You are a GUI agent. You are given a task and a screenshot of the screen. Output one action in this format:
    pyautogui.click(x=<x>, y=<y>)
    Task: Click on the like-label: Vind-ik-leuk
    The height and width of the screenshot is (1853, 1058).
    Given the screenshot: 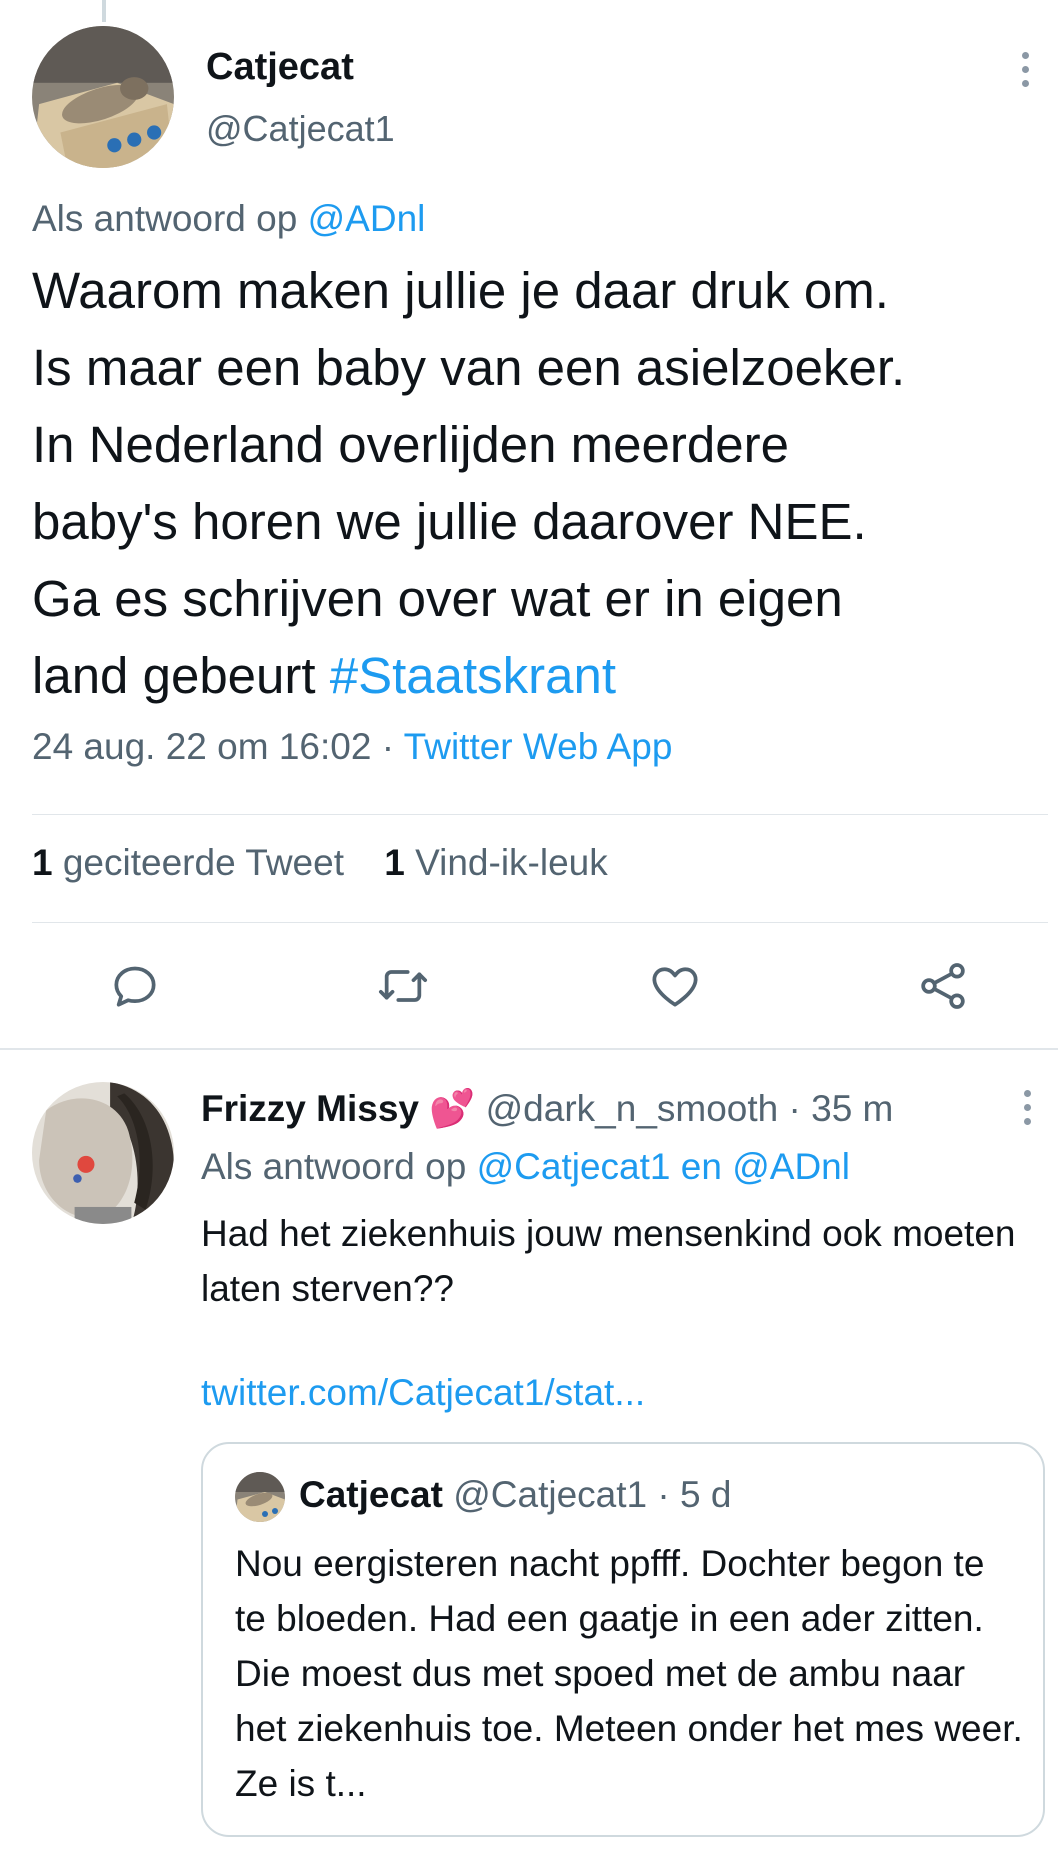 What is the action you would take?
    pyautogui.click(x=511, y=862)
    